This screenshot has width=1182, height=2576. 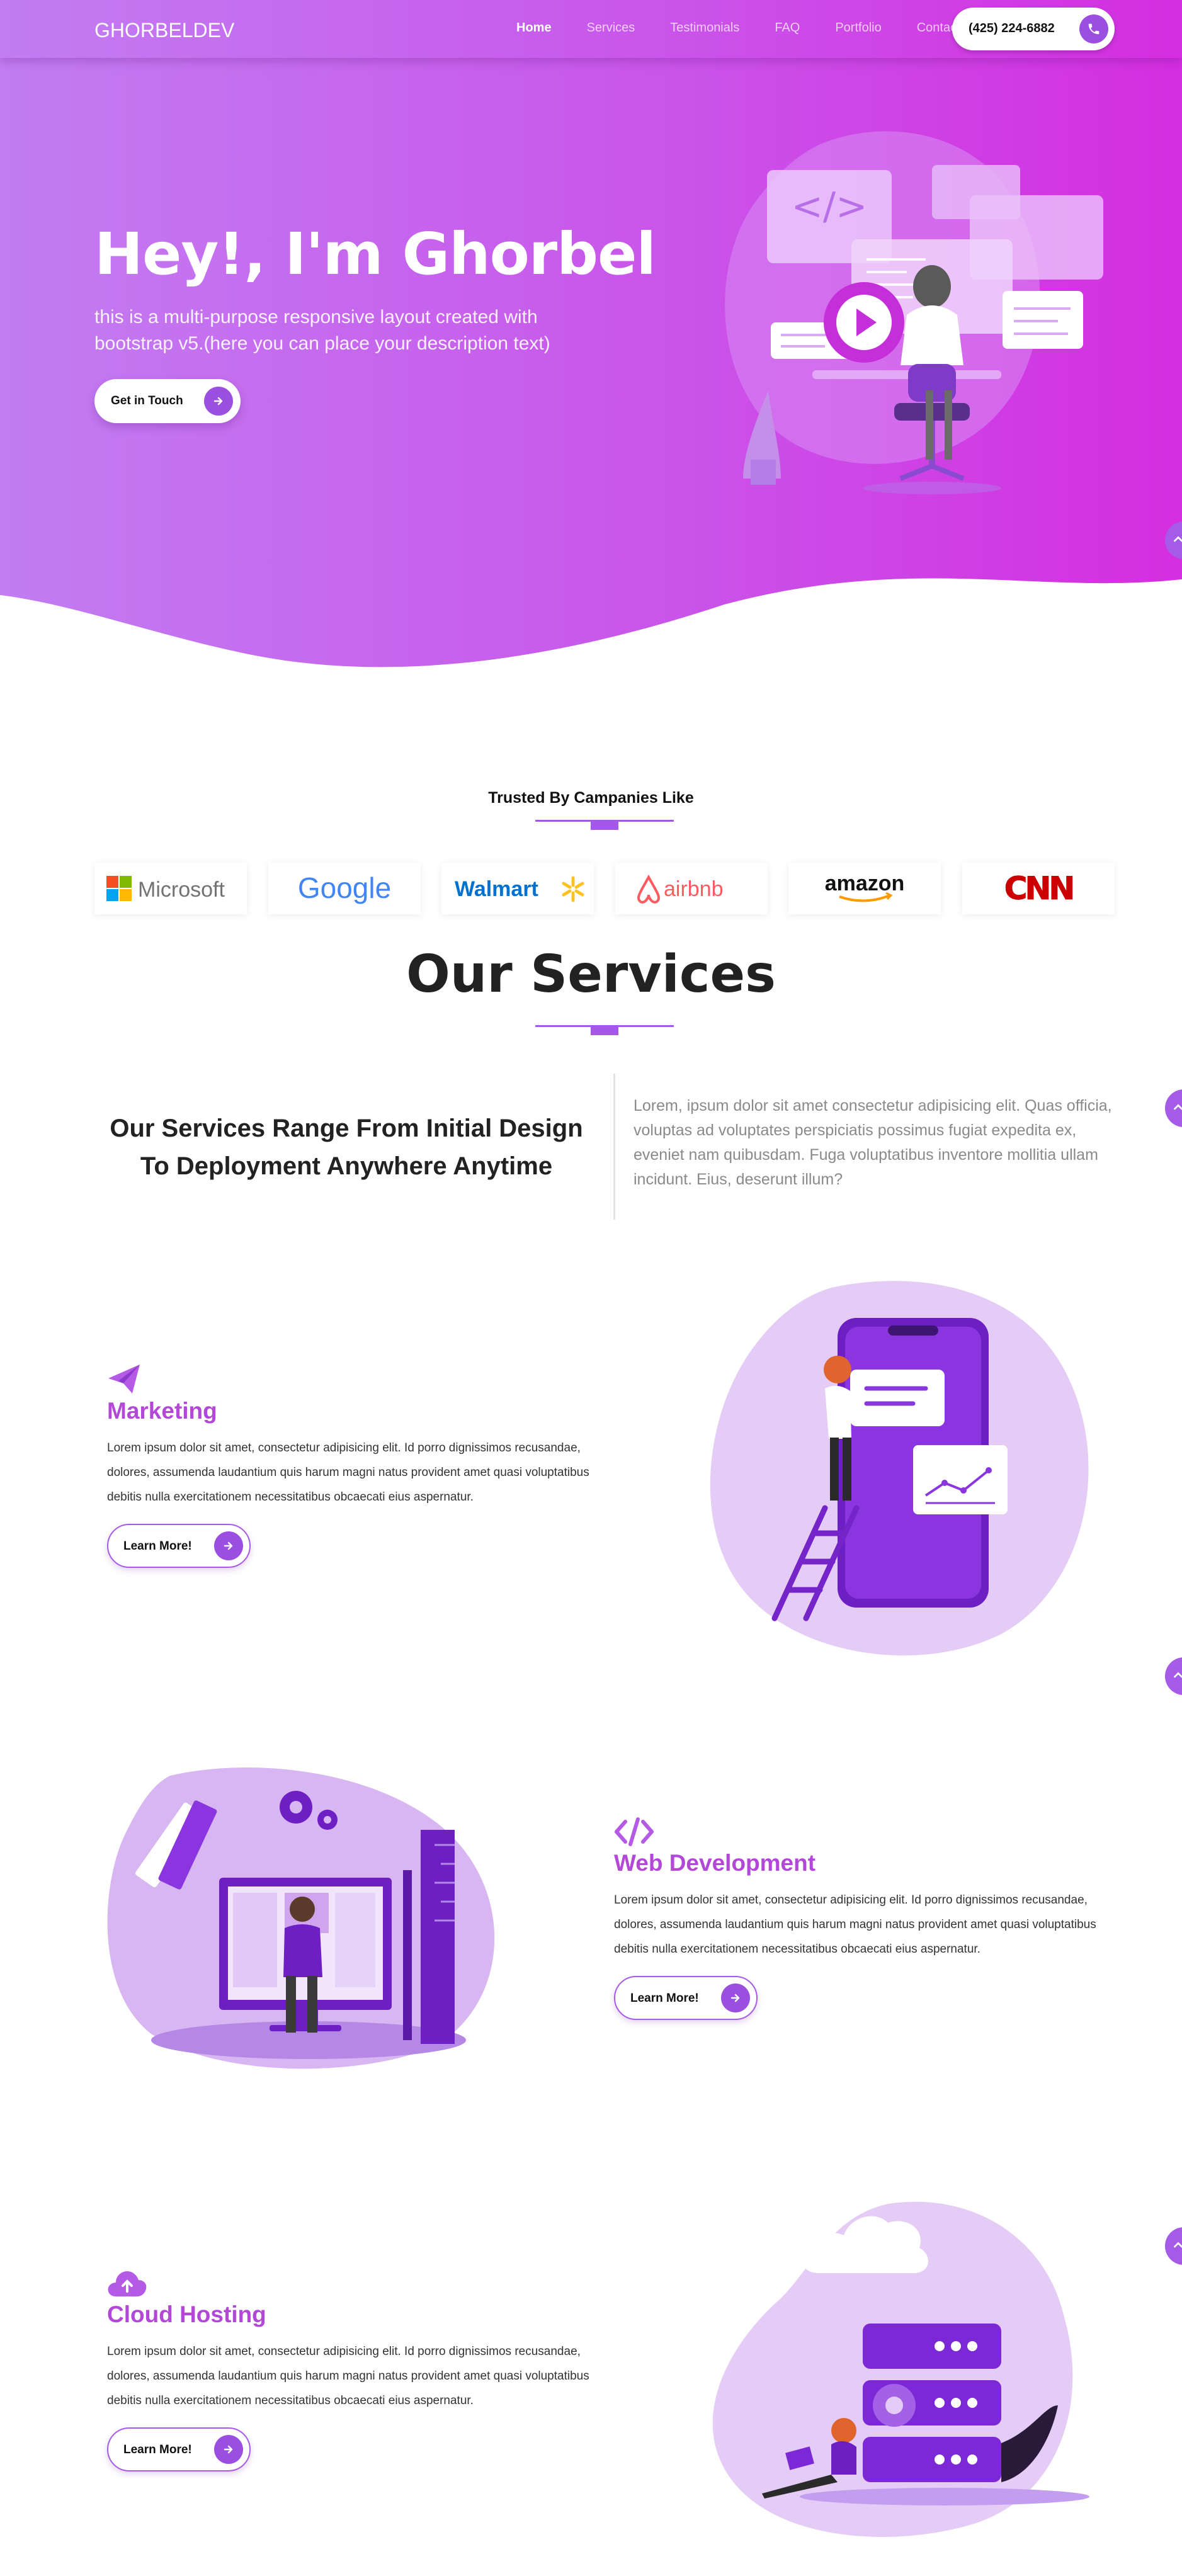 I want to click on logo-google: Google, so click(x=344, y=888).